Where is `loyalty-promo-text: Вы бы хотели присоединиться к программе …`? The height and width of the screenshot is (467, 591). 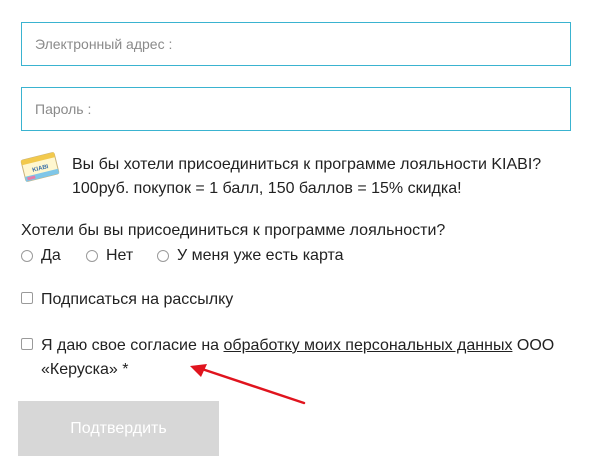 loyalty-promo-text: Вы бы хотели присоединиться к программе … is located at coordinates (322, 177).